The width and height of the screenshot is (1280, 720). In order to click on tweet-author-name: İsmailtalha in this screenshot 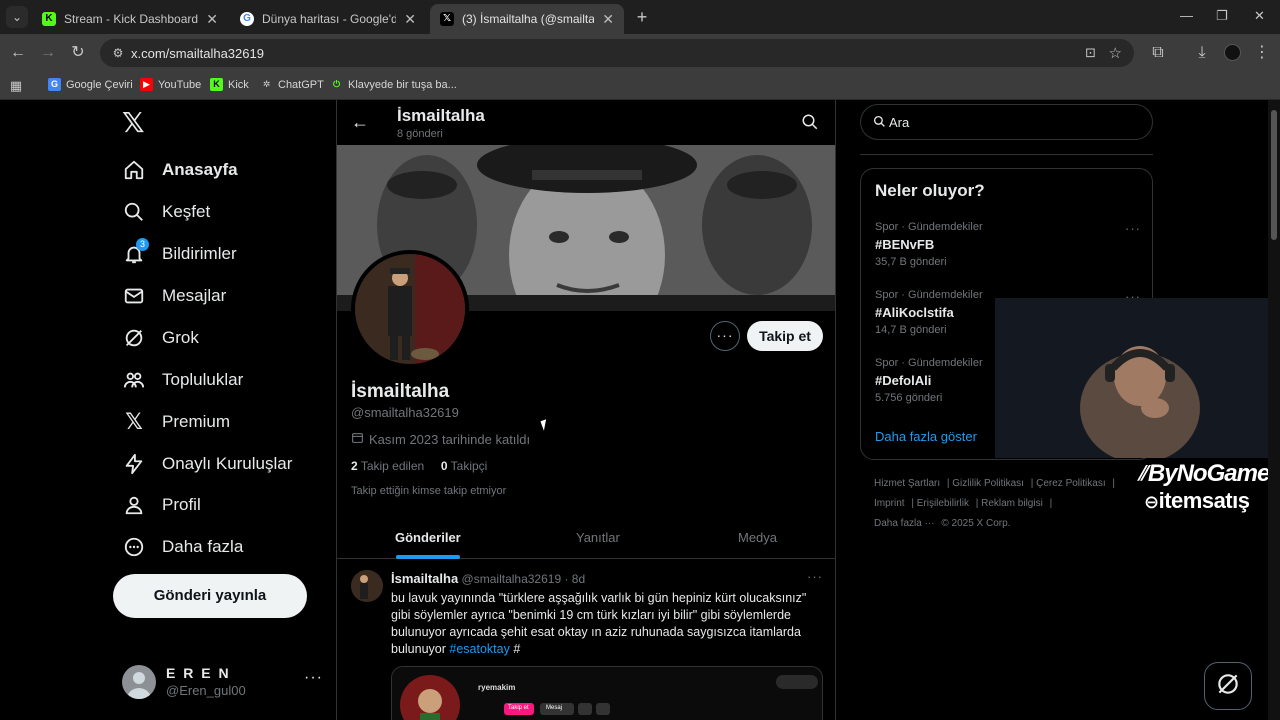, I will do `click(424, 578)`.